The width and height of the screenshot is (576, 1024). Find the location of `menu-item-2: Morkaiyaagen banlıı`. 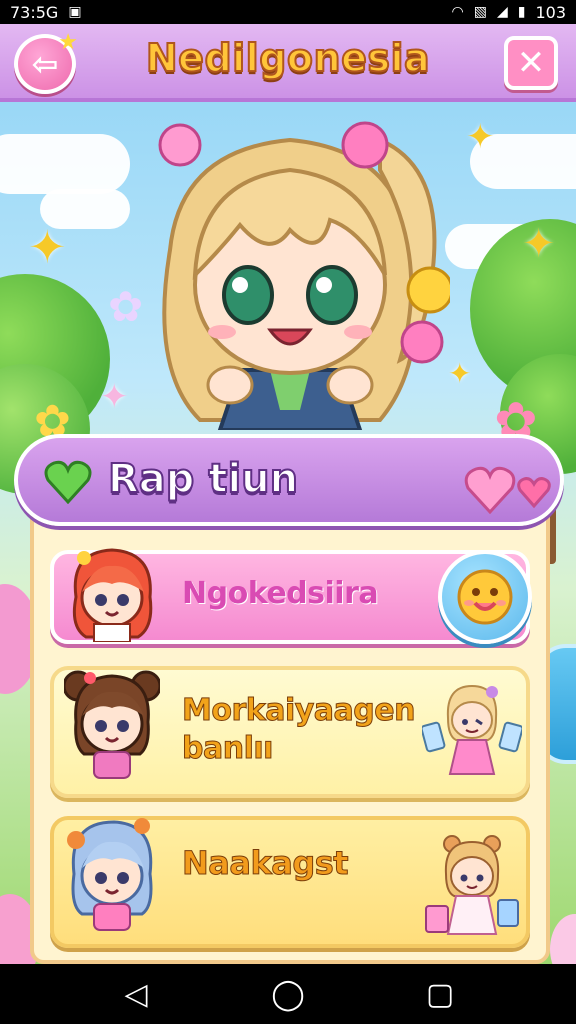

menu-item-2: Morkaiyaagen banlıı is located at coordinates (290, 732).